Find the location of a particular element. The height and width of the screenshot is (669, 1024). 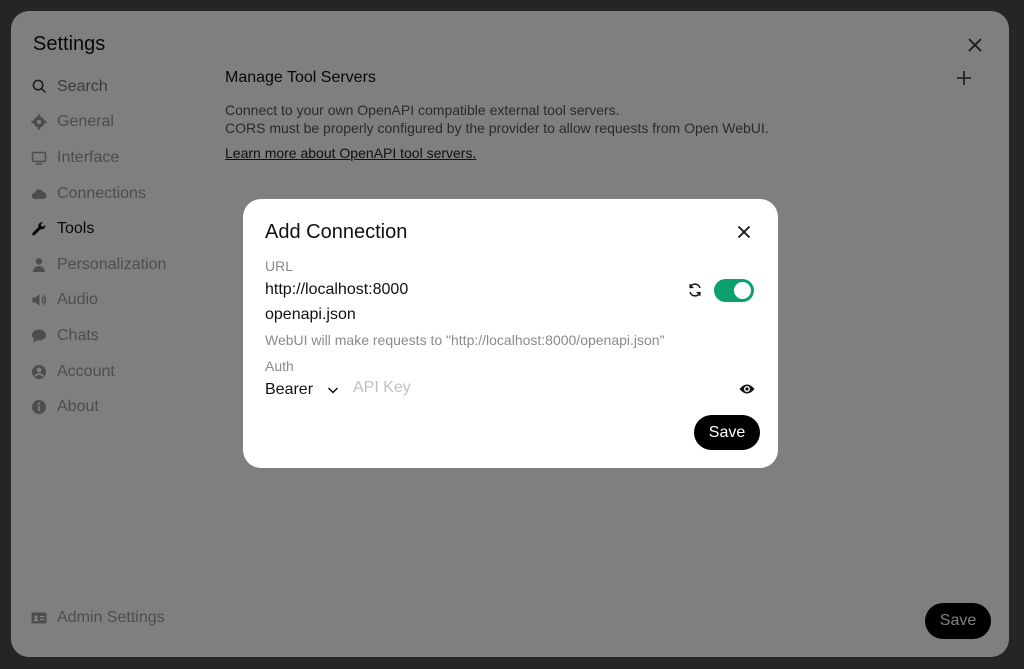

auth-type-select: Bearer is located at coordinates (302, 390).